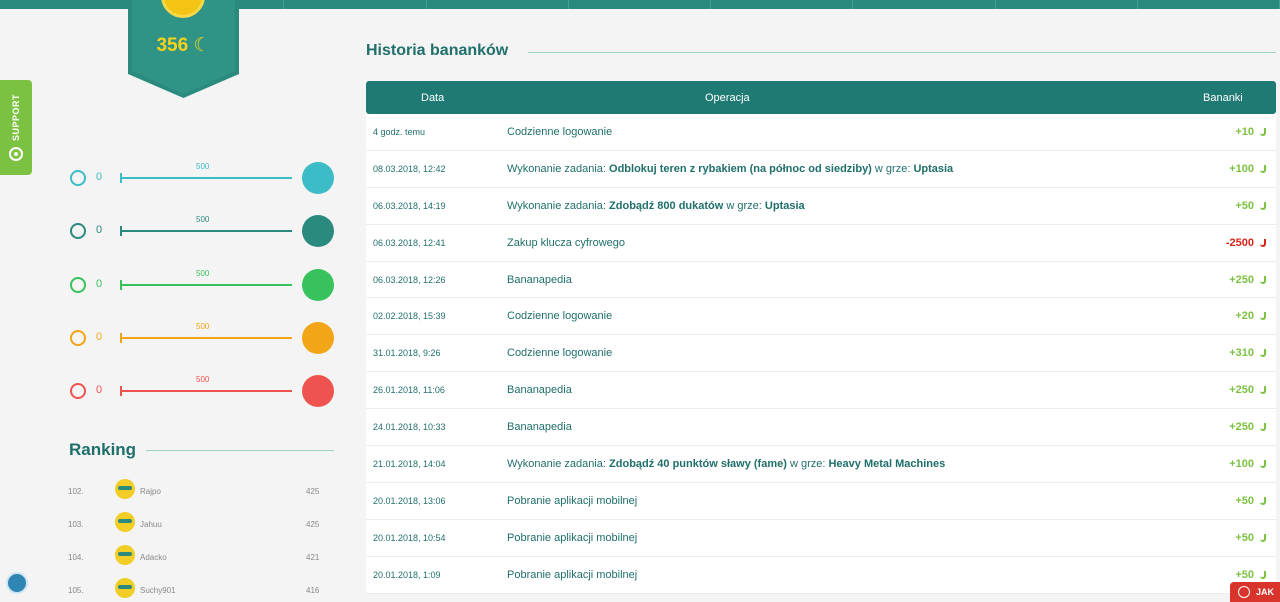  I want to click on cross-icon-badge, so click(318, 285).